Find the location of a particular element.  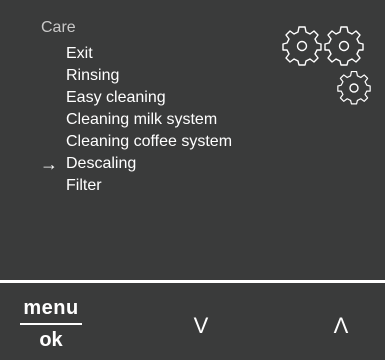

down-button: V is located at coordinates (201, 326).